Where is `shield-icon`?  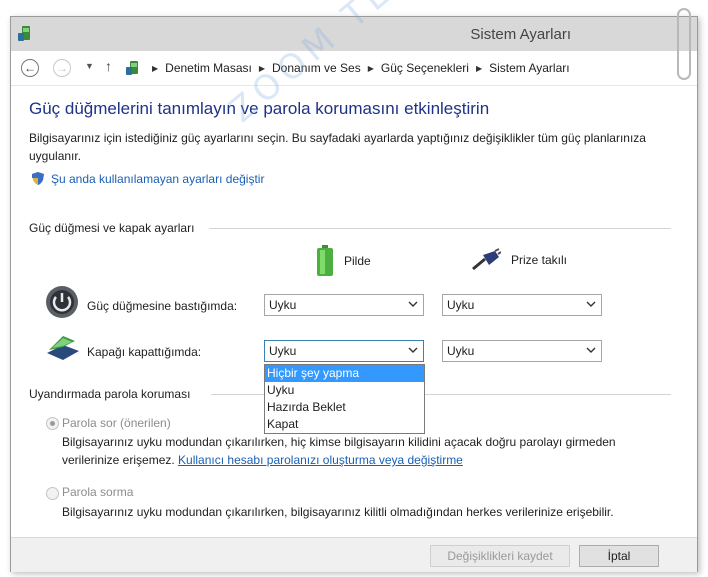
shield-icon is located at coordinates (38, 178).